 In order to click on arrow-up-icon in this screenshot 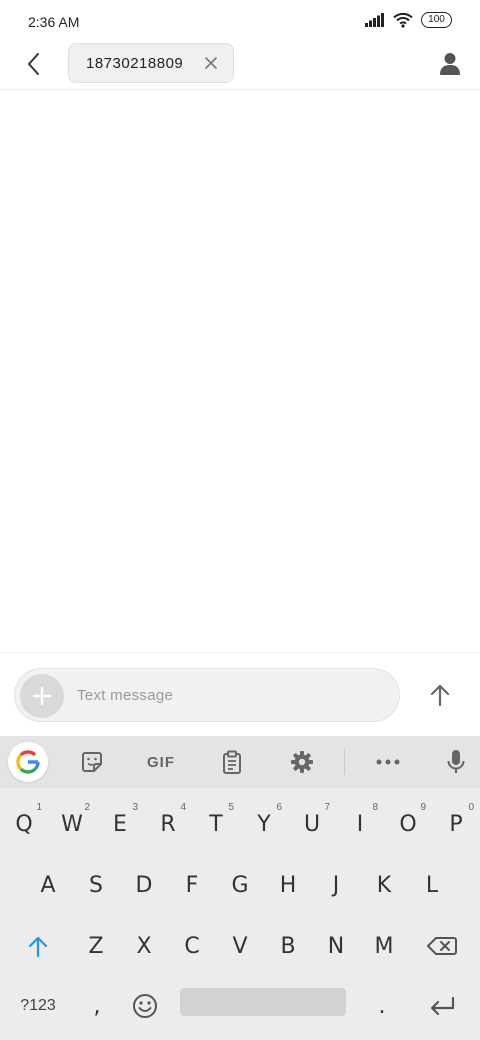, I will do `click(440, 695)`.